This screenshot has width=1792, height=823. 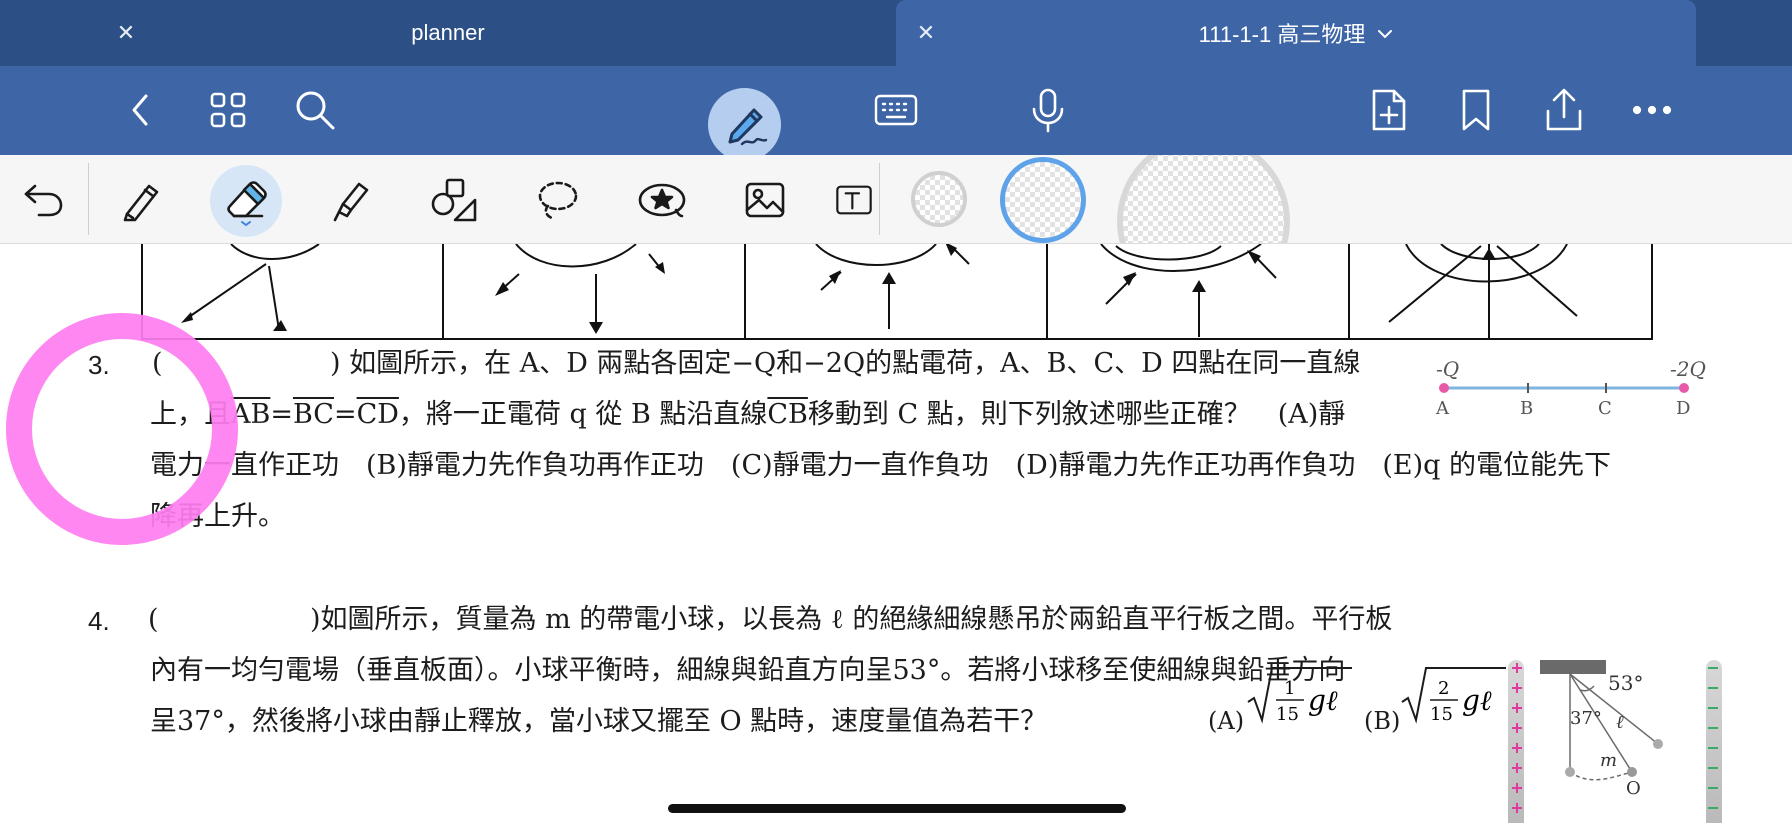 What do you see at coordinates (1388, 110) in the screenshot?
I see `add-page-icon` at bounding box center [1388, 110].